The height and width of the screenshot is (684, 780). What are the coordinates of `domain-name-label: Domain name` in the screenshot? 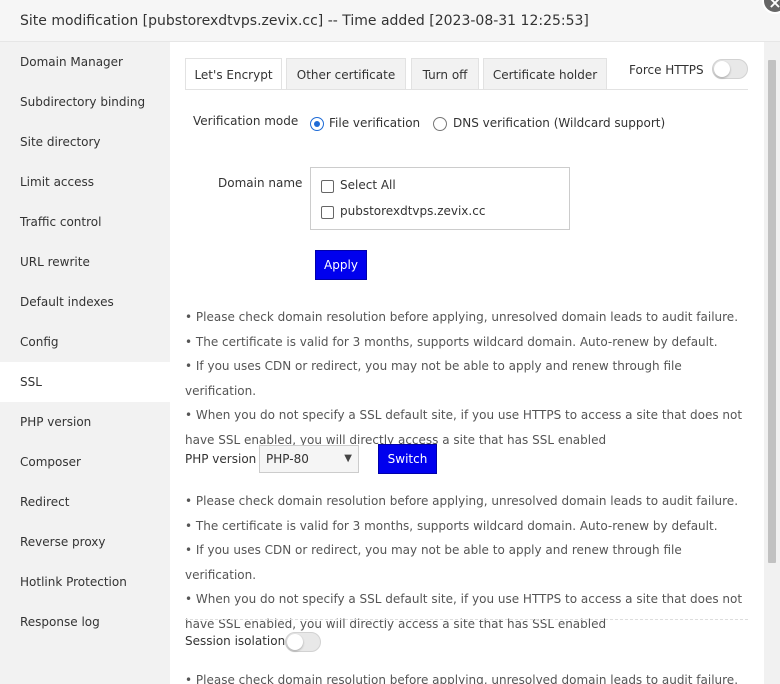 It's located at (260, 183).